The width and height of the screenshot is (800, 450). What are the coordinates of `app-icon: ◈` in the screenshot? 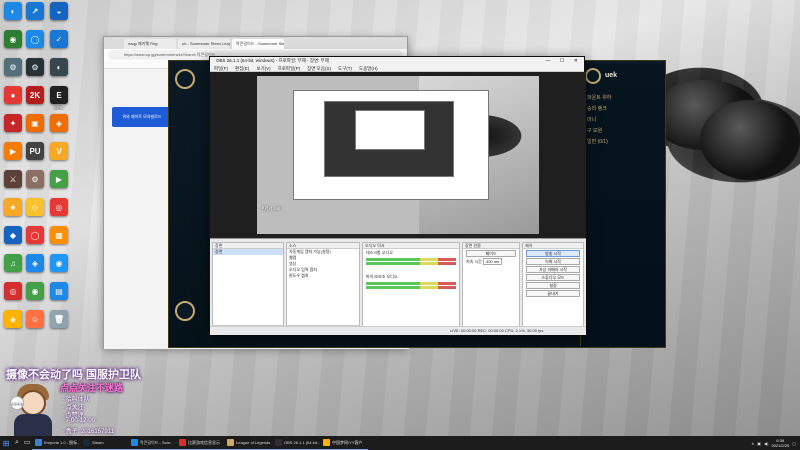 It's located at (35, 263).